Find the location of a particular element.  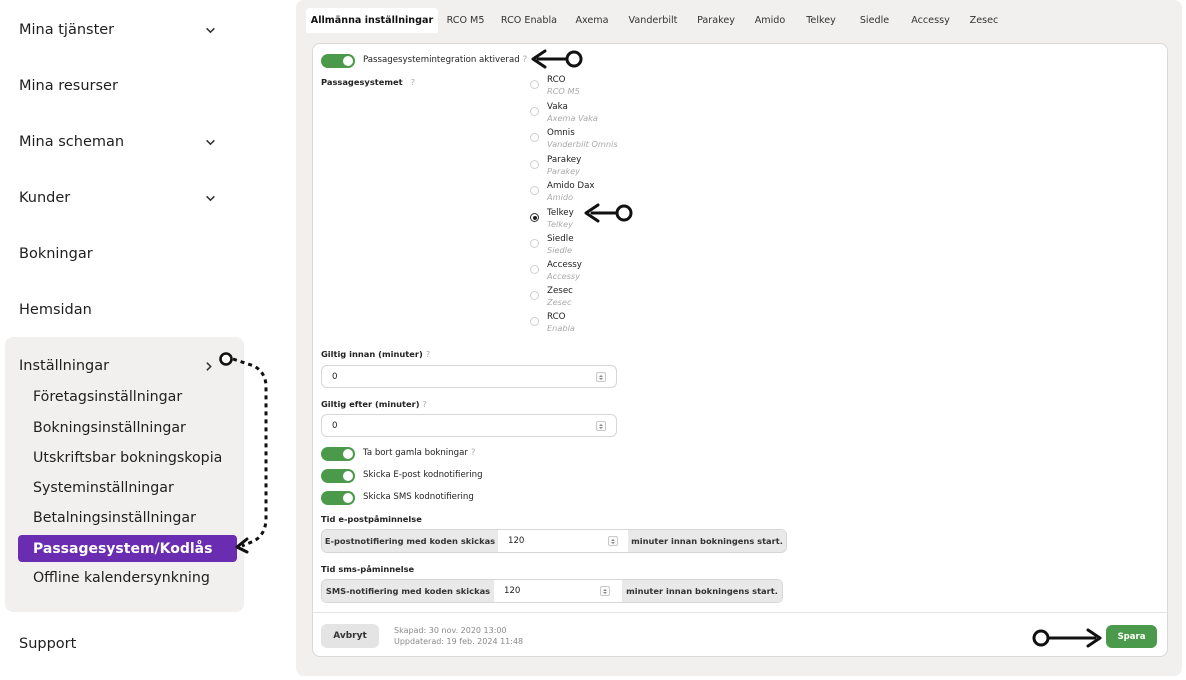

footer-divider is located at coordinates (740, 612).